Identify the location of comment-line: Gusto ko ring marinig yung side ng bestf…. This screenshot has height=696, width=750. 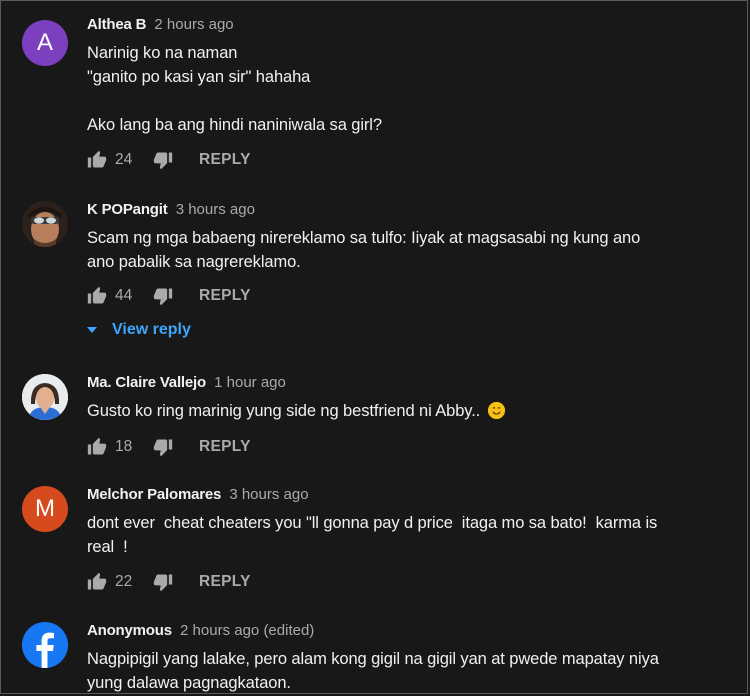
(408, 411).